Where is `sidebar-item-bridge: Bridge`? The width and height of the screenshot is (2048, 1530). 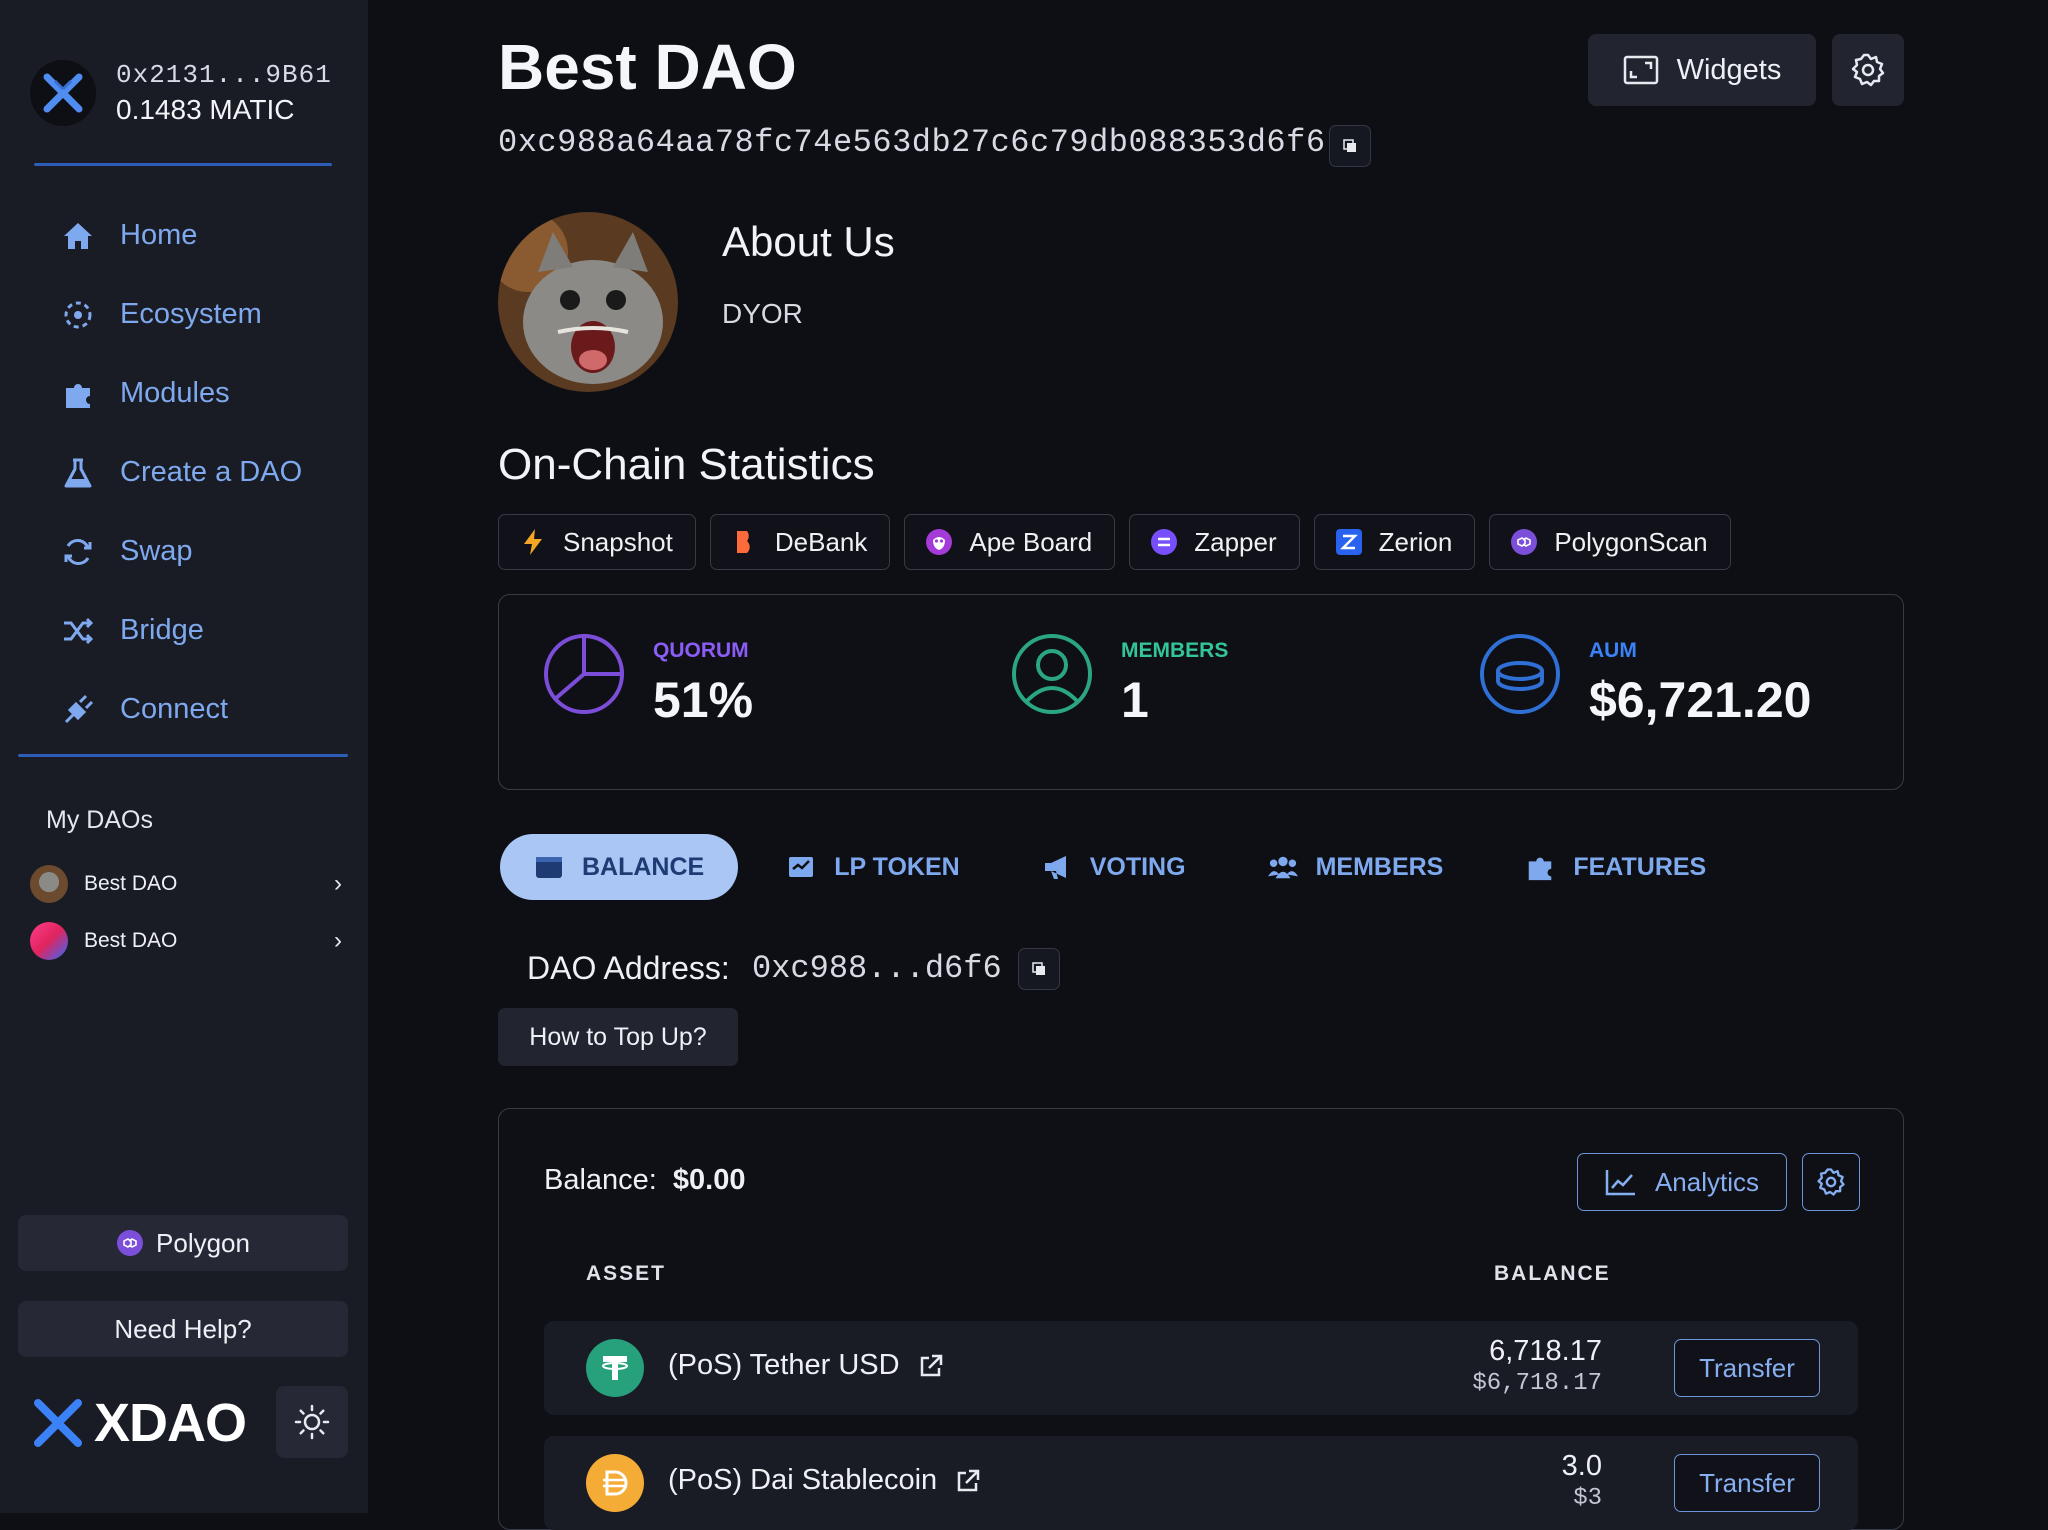
sidebar-item-bridge: Bridge is located at coordinates (181, 630).